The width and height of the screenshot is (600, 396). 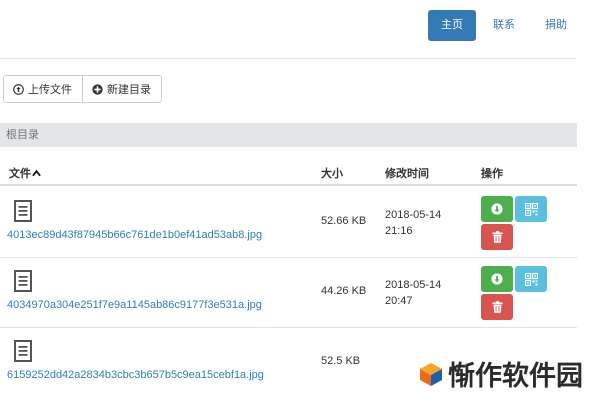 I want to click on new-directory-button: 新建目录, so click(x=122, y=89).